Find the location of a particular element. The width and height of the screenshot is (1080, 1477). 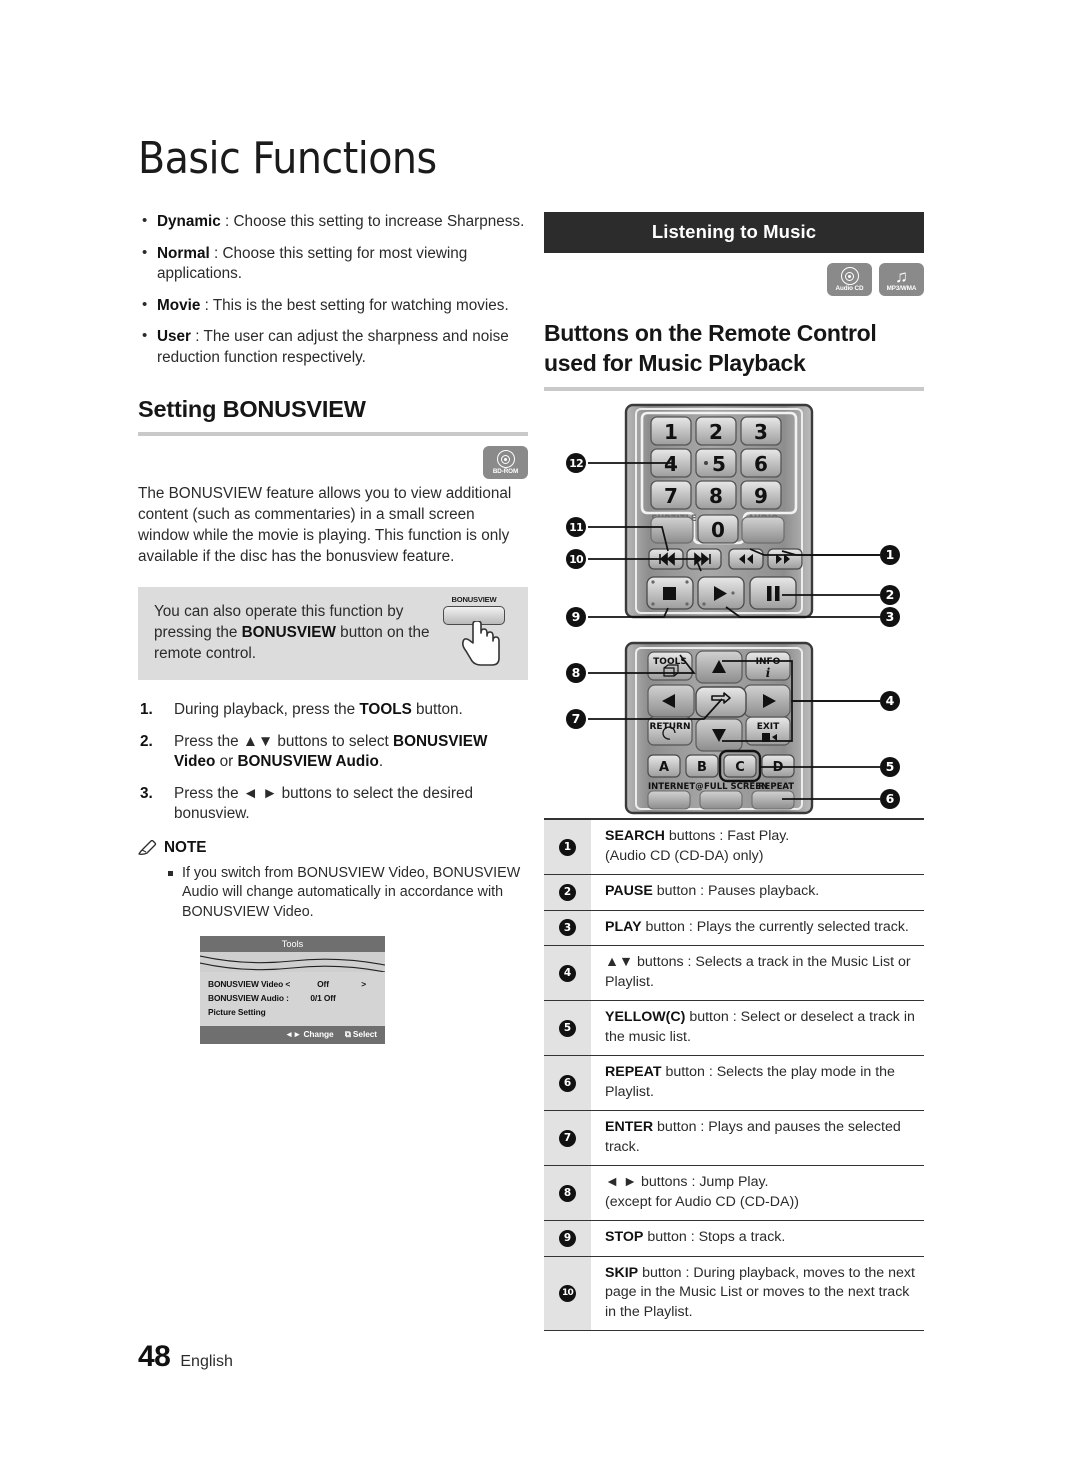

svg-text: 0 is located at coordinates (718, 530).